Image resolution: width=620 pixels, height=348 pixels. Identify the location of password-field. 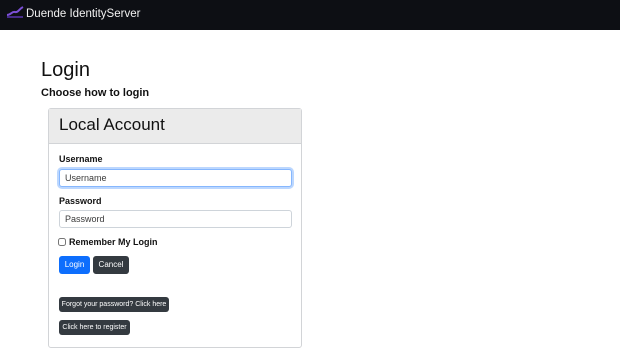
(175, 219).